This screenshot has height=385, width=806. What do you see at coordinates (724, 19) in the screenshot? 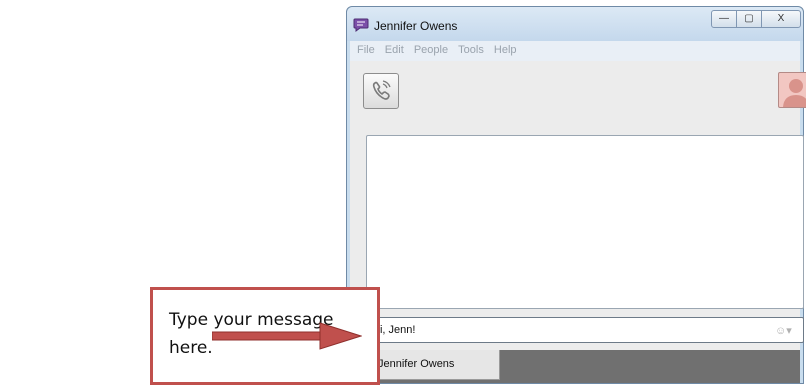
I see `minimize-button: —` at bounding box center [724, 19].